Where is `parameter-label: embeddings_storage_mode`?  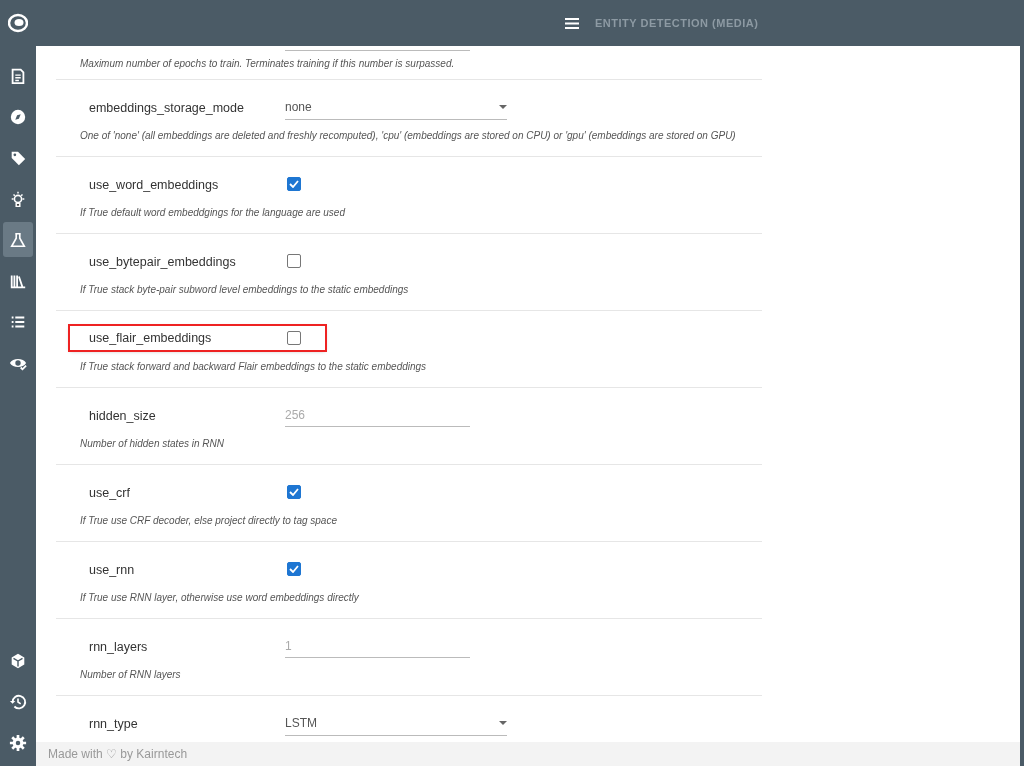
parameter-label: embeddings_storage_mode is located at coordinates (166, 108).